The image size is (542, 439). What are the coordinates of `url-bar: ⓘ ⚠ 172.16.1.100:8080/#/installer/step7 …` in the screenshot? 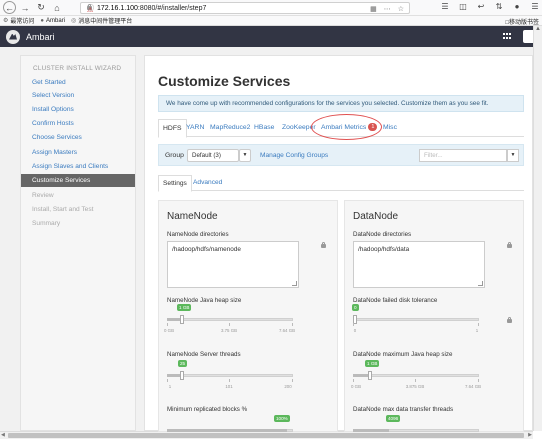 It's located at (245, 8).